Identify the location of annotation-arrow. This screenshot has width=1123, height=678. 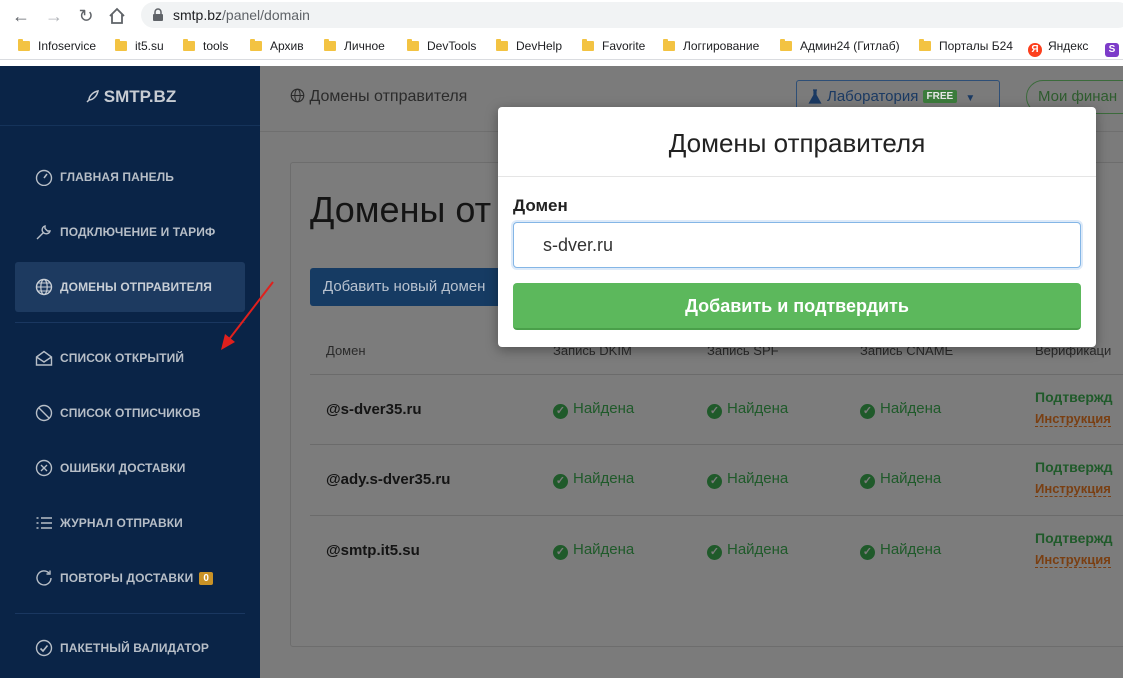
(247, 315).